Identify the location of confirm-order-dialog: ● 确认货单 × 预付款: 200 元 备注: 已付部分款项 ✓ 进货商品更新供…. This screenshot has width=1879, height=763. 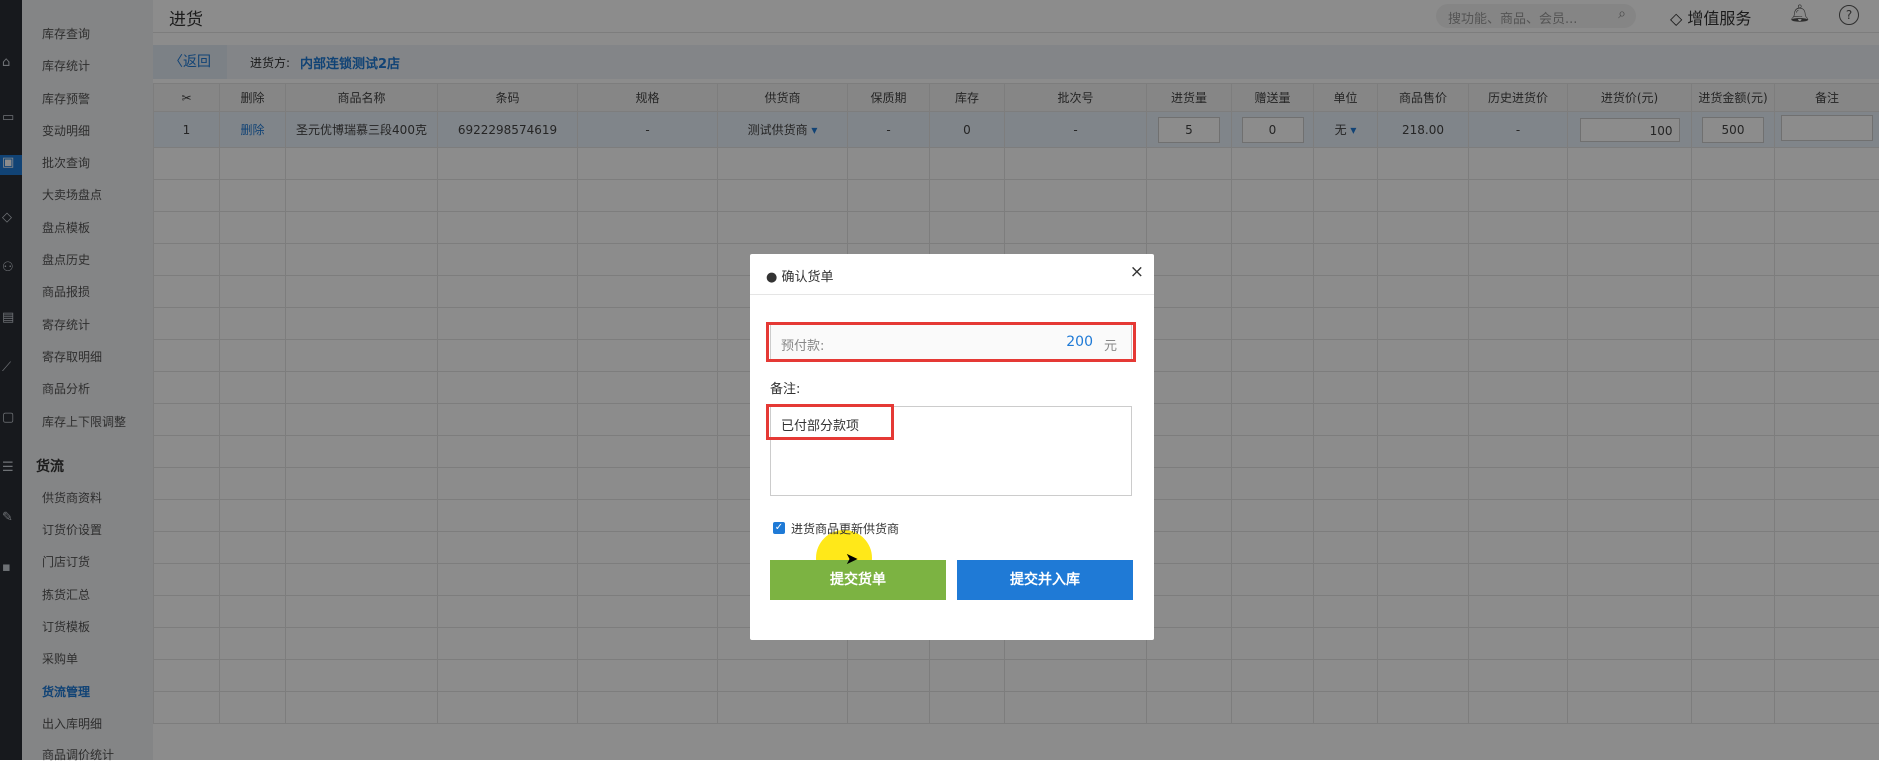
(952, 447).